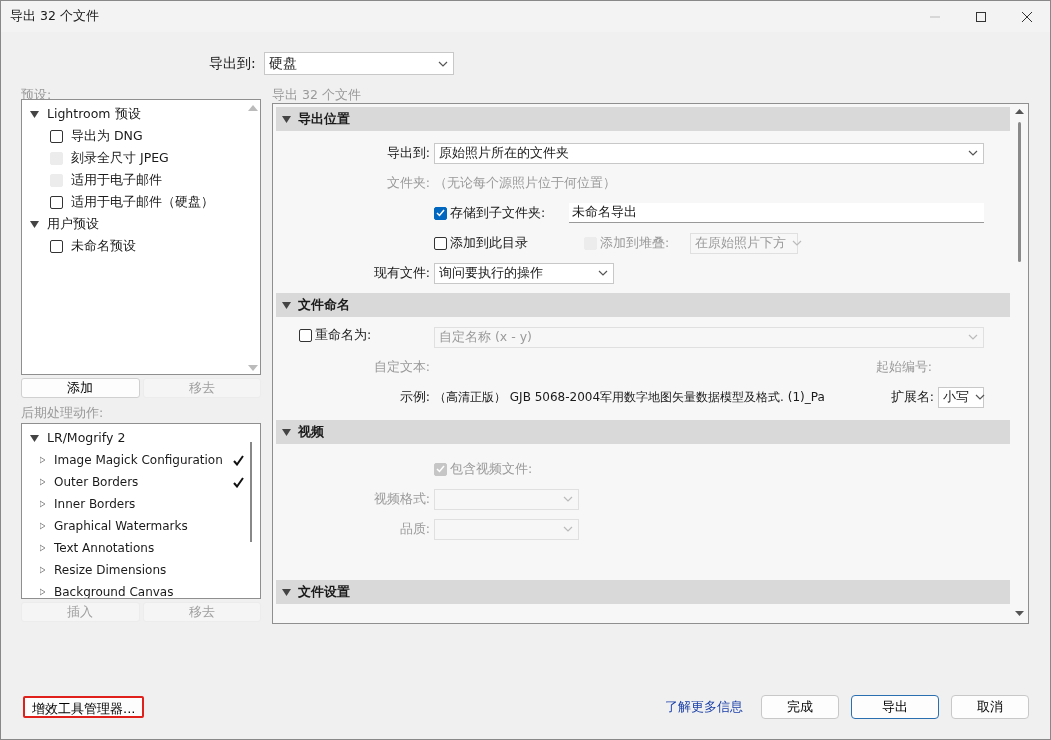 Image resolution: width=1051 pixels, height=740 pixels. I want to click on button: 取消, so click(990, 707).